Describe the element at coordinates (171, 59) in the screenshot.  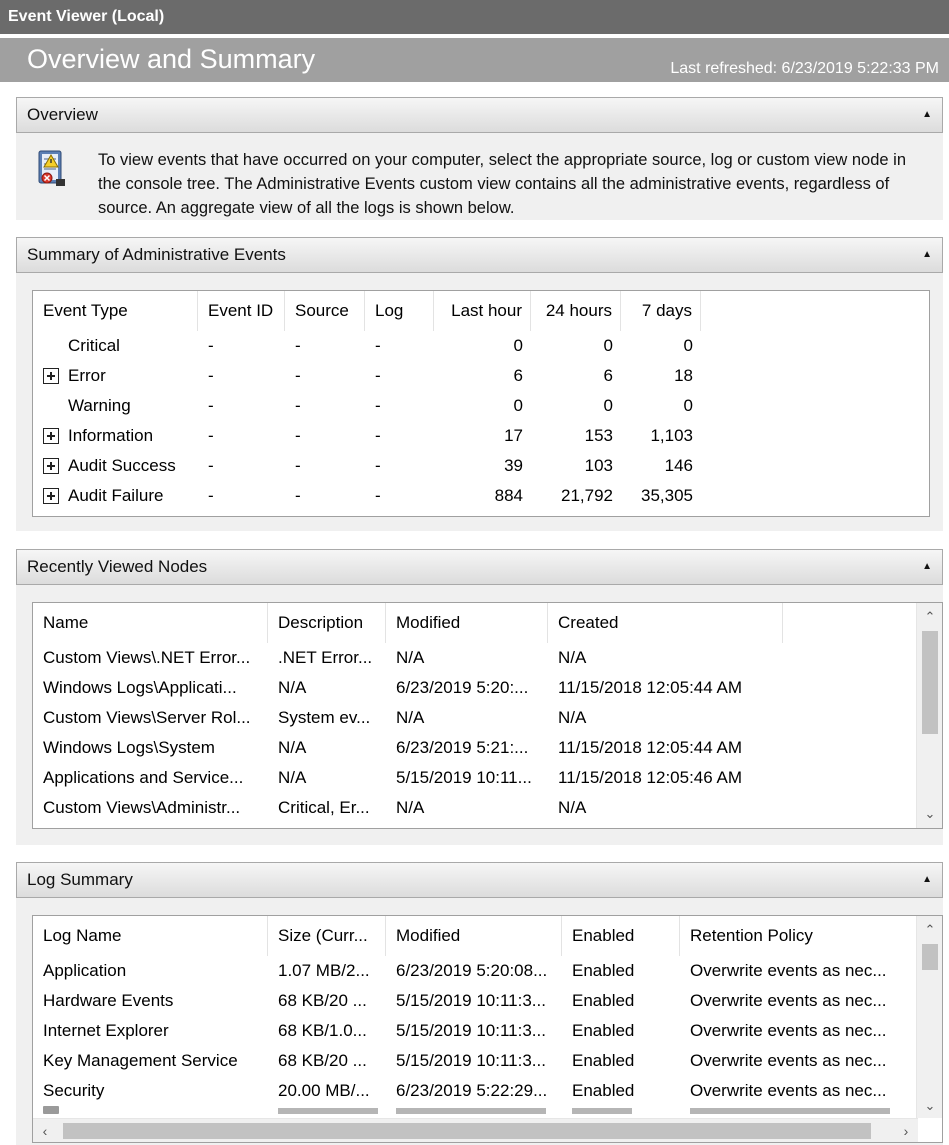
I see `page-title: Overview and Summary` at that location.